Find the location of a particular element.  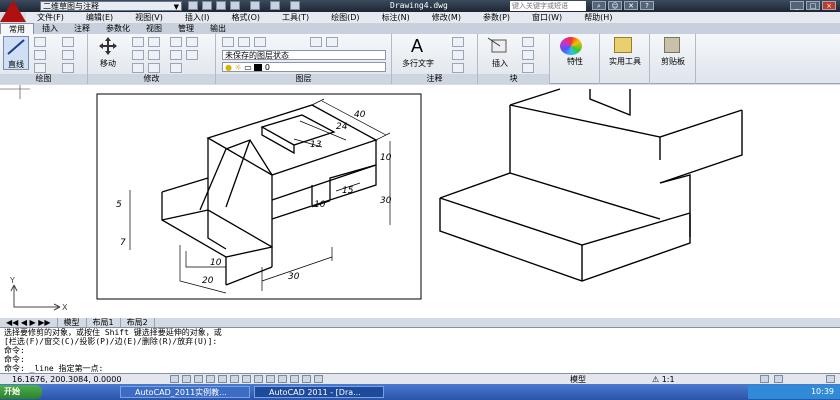

stretch-icon is located at coordinates (138, 68).